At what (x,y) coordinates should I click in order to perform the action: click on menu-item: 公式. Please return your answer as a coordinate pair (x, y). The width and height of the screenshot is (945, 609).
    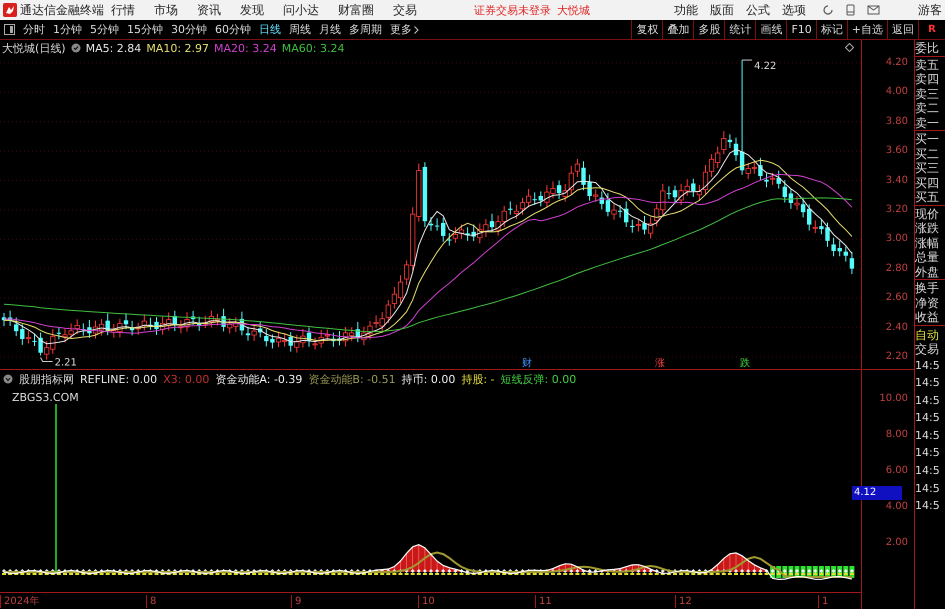
    Looking at the image, I should click on (758, 10).